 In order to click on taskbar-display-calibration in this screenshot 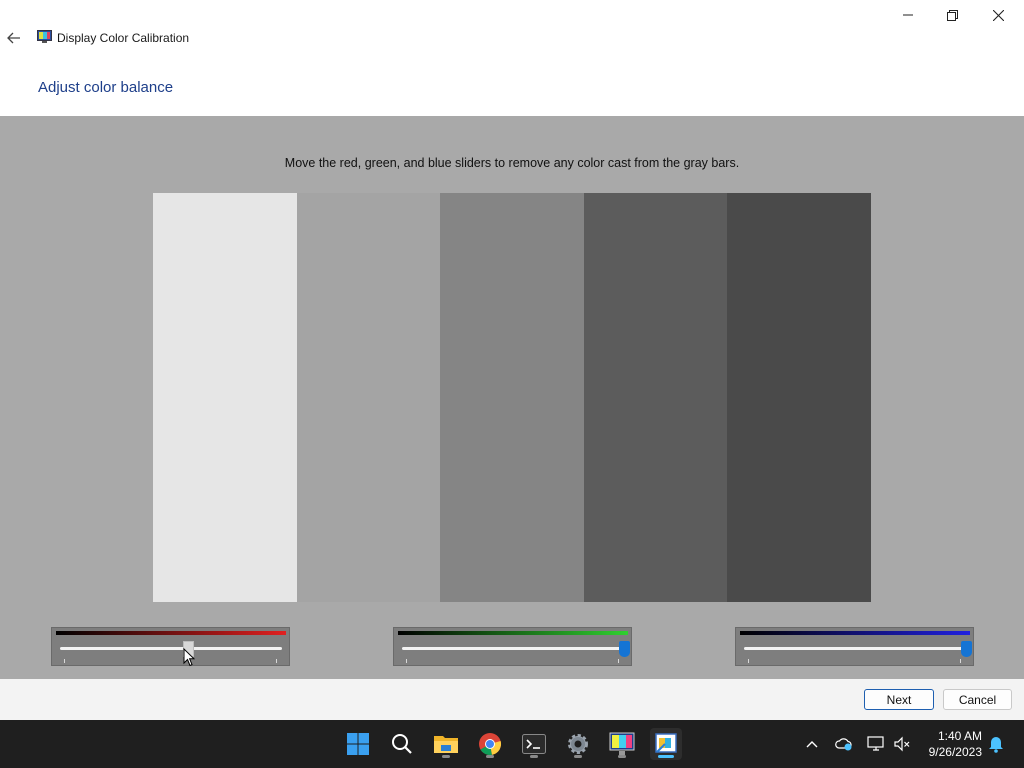, I will do `click(622, 744)`.